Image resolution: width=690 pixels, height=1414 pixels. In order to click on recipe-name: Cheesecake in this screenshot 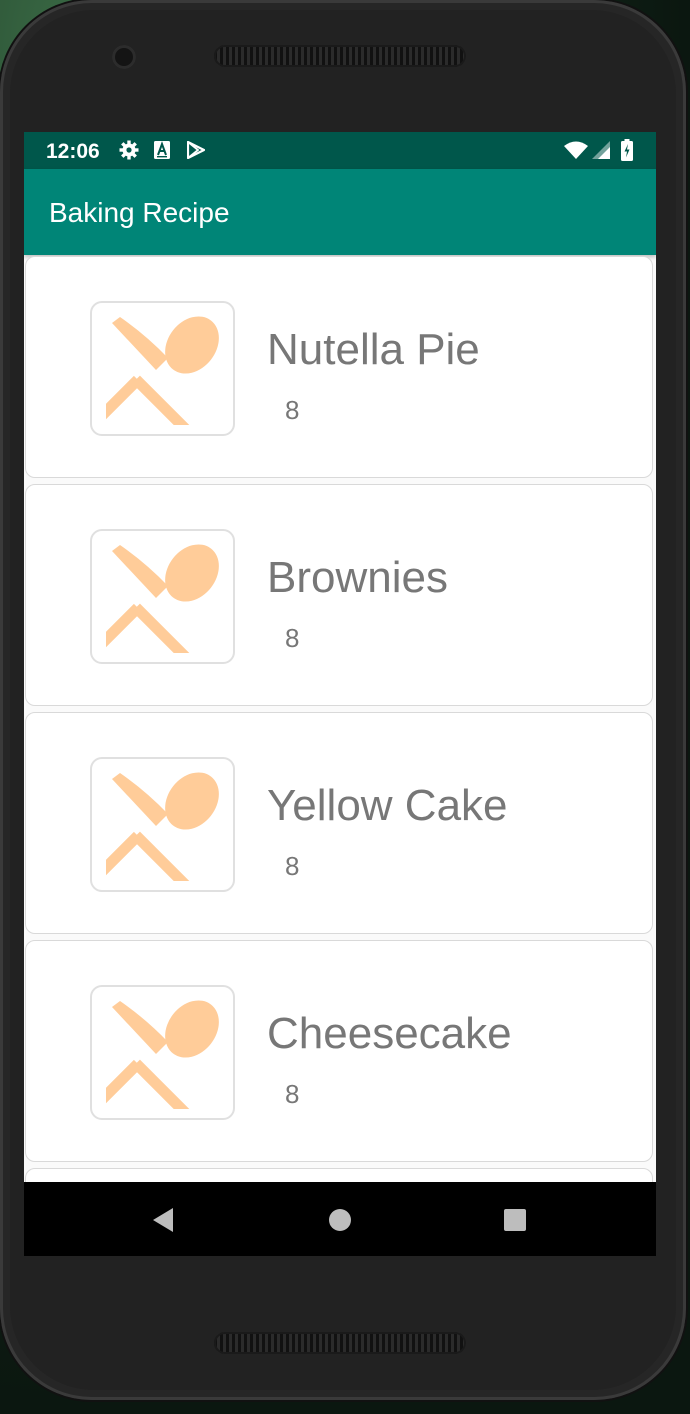, I will do `click(389, 1033)`.